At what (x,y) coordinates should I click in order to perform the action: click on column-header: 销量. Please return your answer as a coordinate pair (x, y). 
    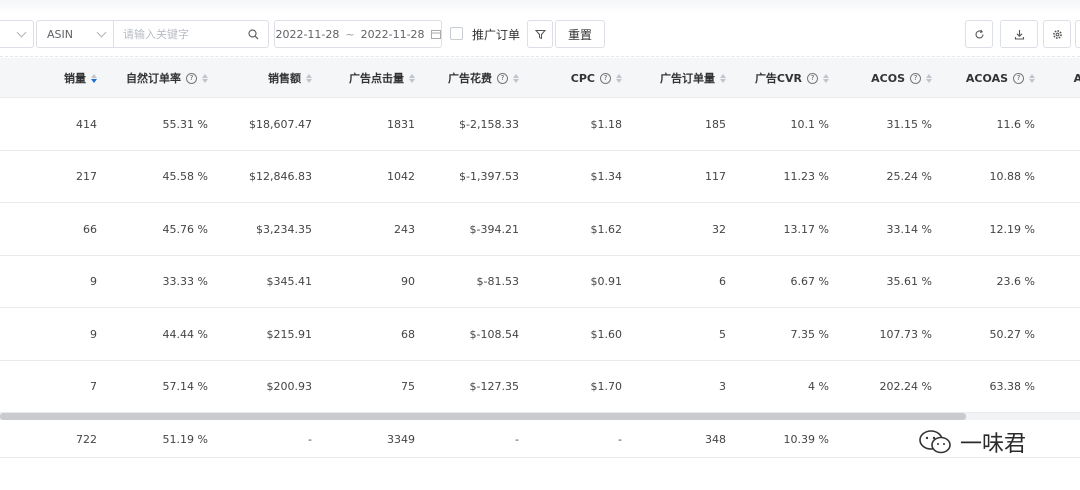
    Looking at the image, I should click on (80, 78).